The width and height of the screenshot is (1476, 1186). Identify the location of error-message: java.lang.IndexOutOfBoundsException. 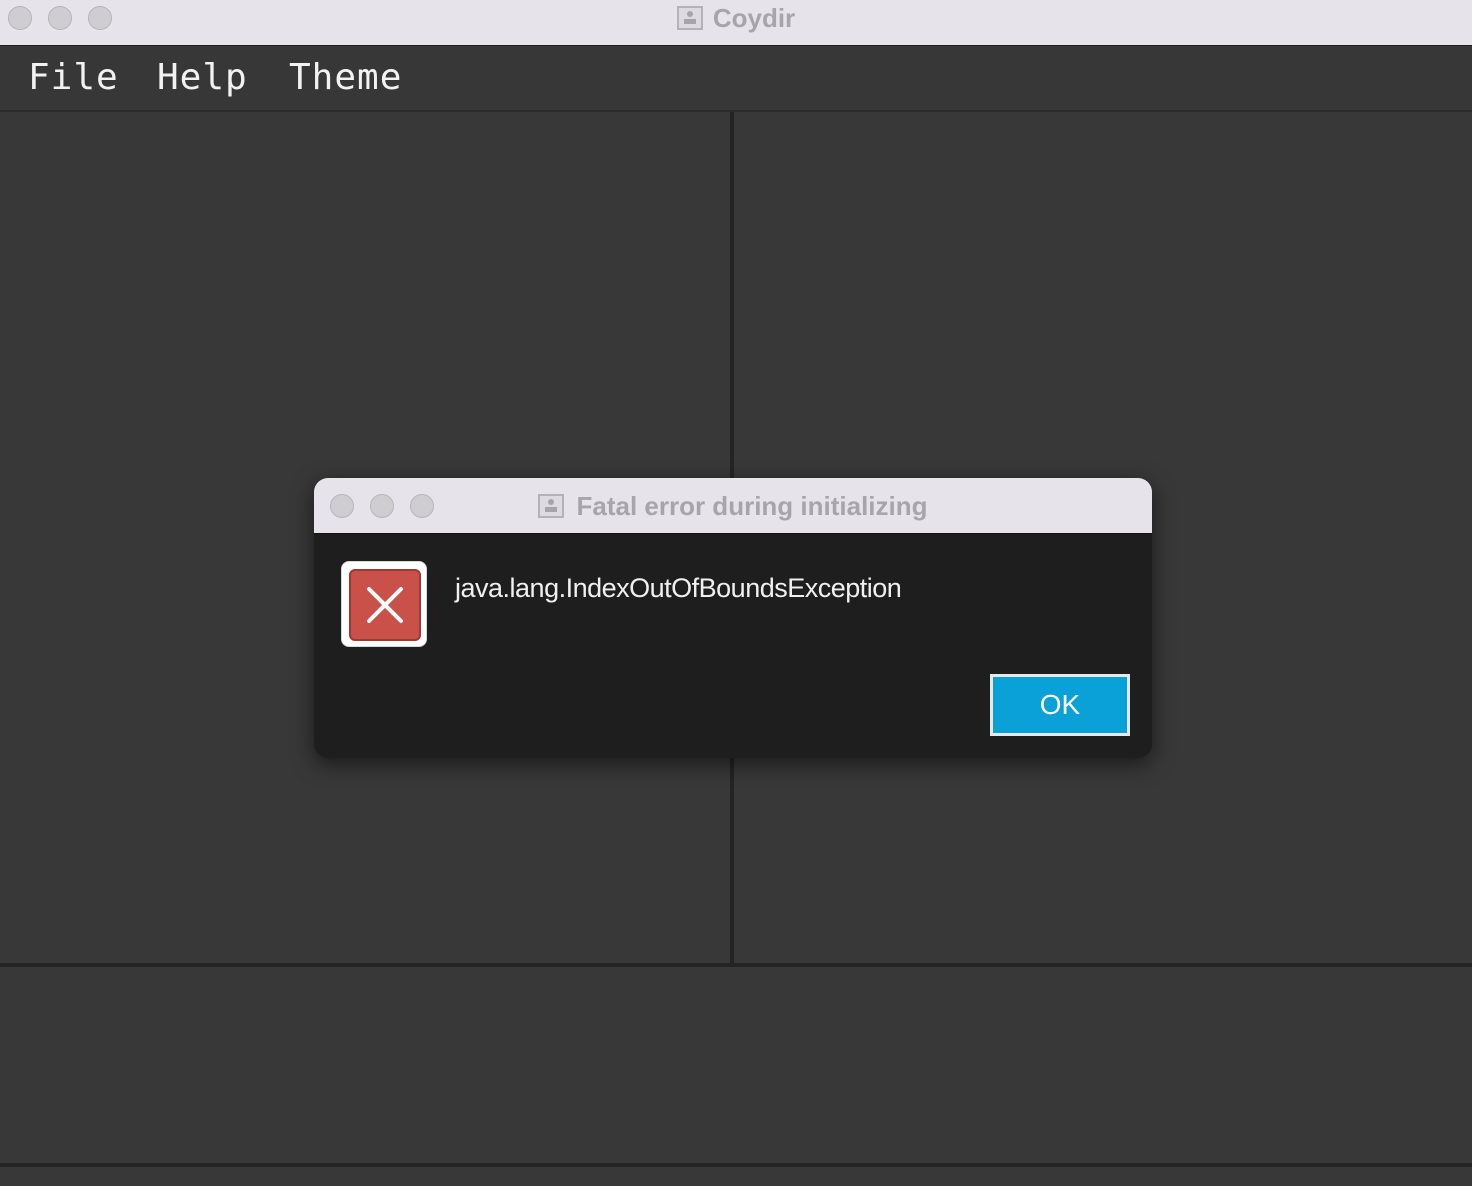
(678, 588).